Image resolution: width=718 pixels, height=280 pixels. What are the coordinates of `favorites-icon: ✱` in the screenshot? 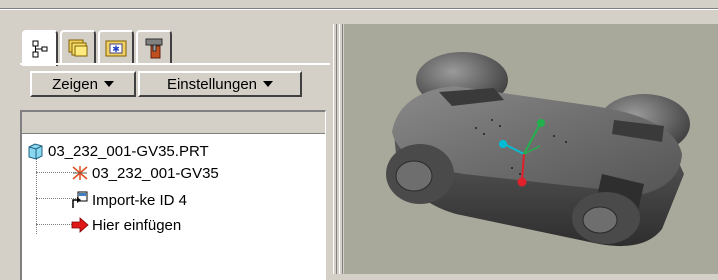 It's located at (116, 48).